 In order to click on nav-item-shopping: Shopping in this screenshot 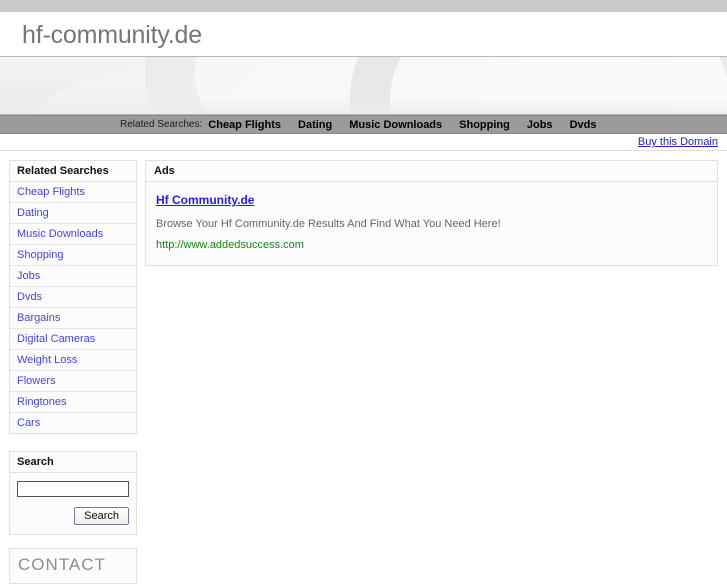, I will do `click(484, 125)`.